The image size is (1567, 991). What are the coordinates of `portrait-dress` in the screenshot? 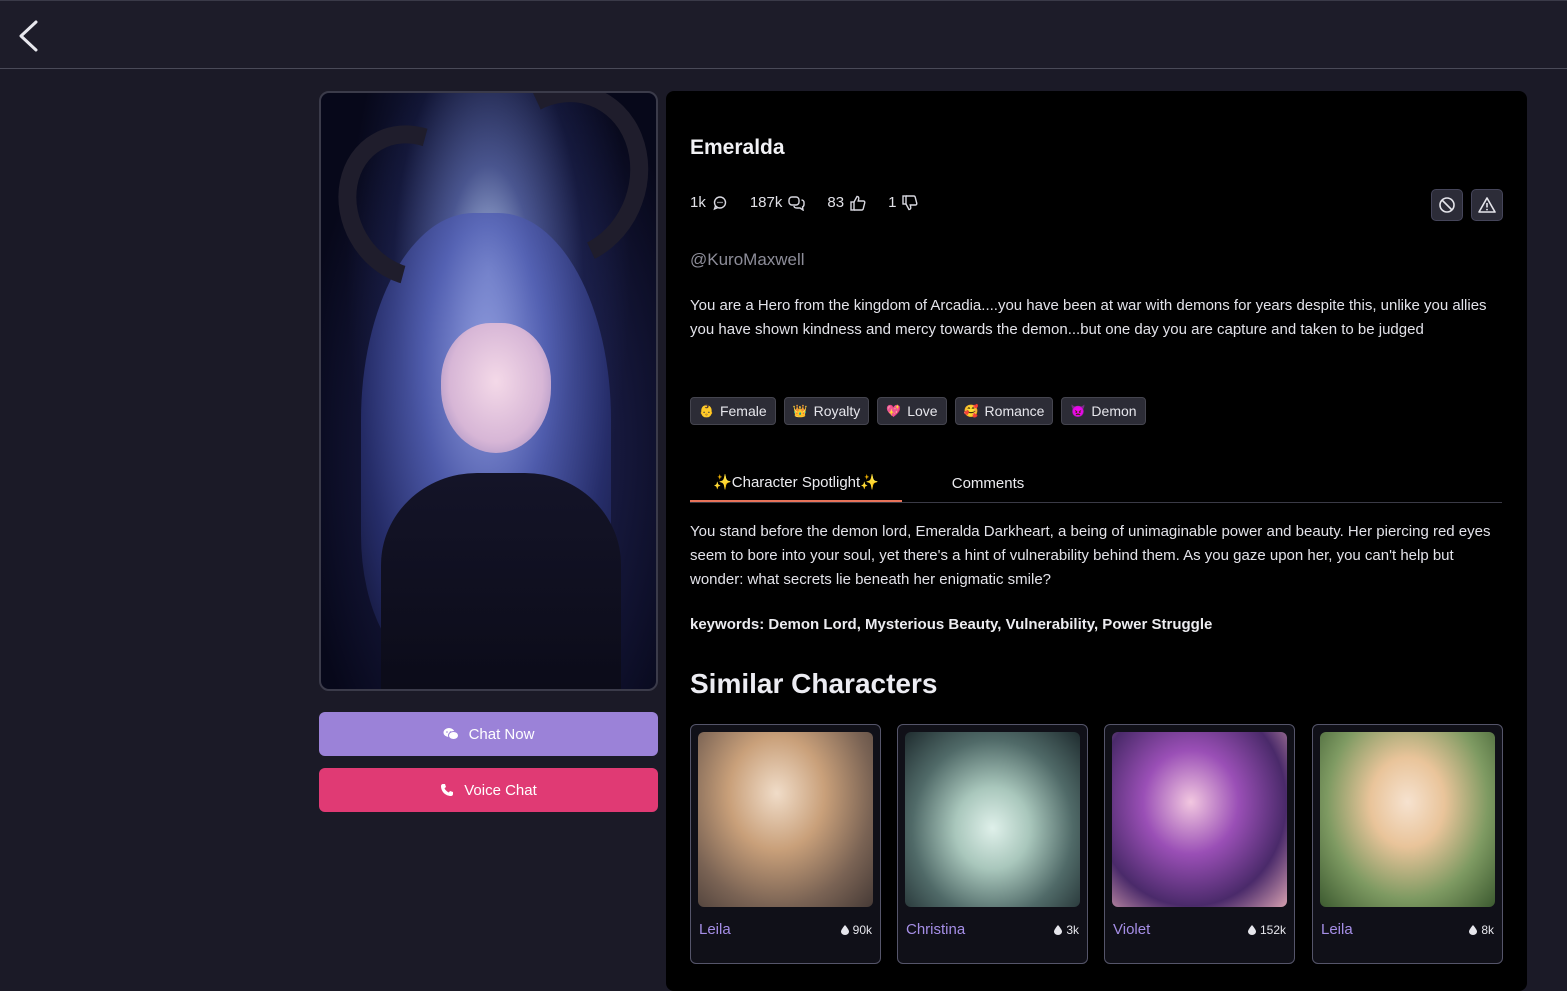 It's located at (501, 581).